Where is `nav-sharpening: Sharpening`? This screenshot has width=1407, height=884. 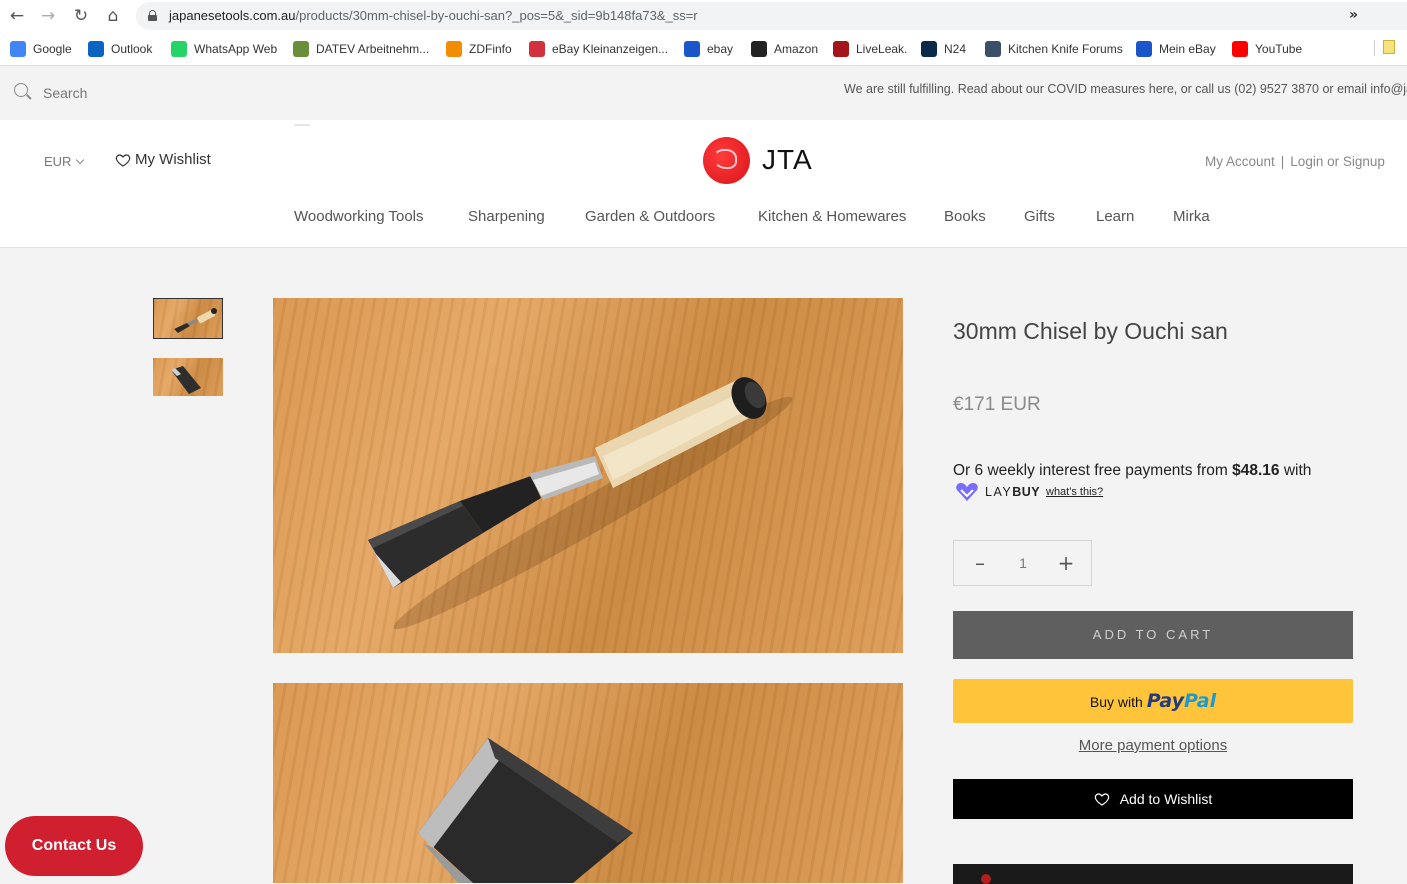
nav-sharpening: Sharpening is located at coordinates (506, 216).